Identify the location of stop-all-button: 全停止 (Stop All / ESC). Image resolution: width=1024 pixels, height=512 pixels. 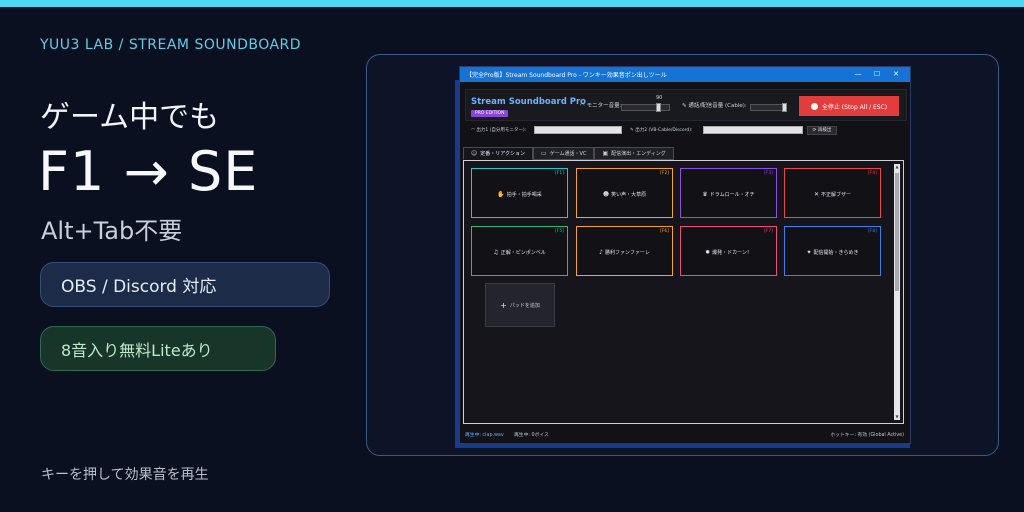
(849, 106).